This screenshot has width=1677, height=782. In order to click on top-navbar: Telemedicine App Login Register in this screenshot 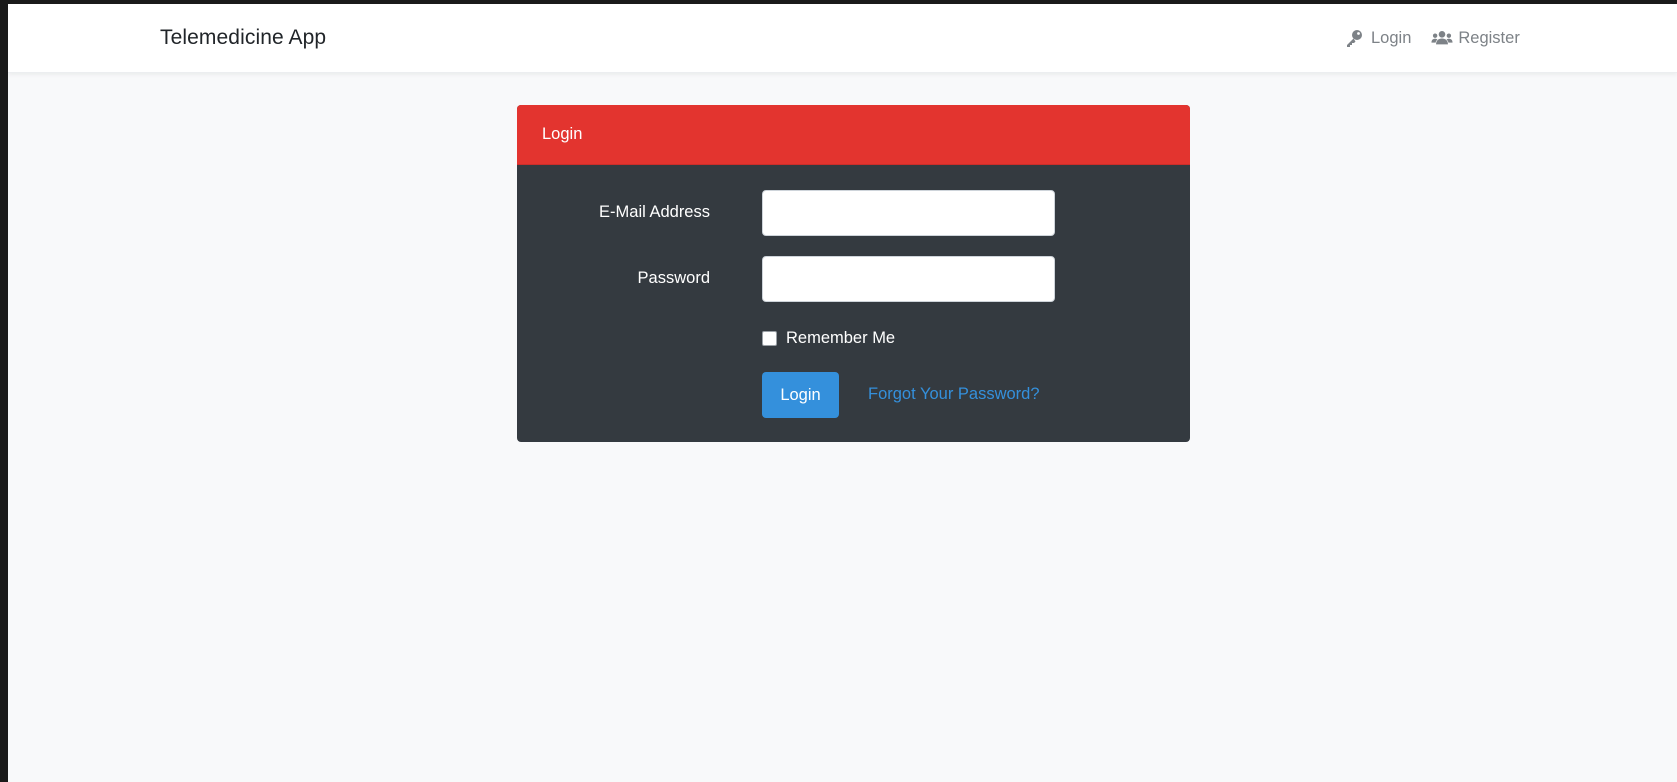, I will do `click(842, 38)`.